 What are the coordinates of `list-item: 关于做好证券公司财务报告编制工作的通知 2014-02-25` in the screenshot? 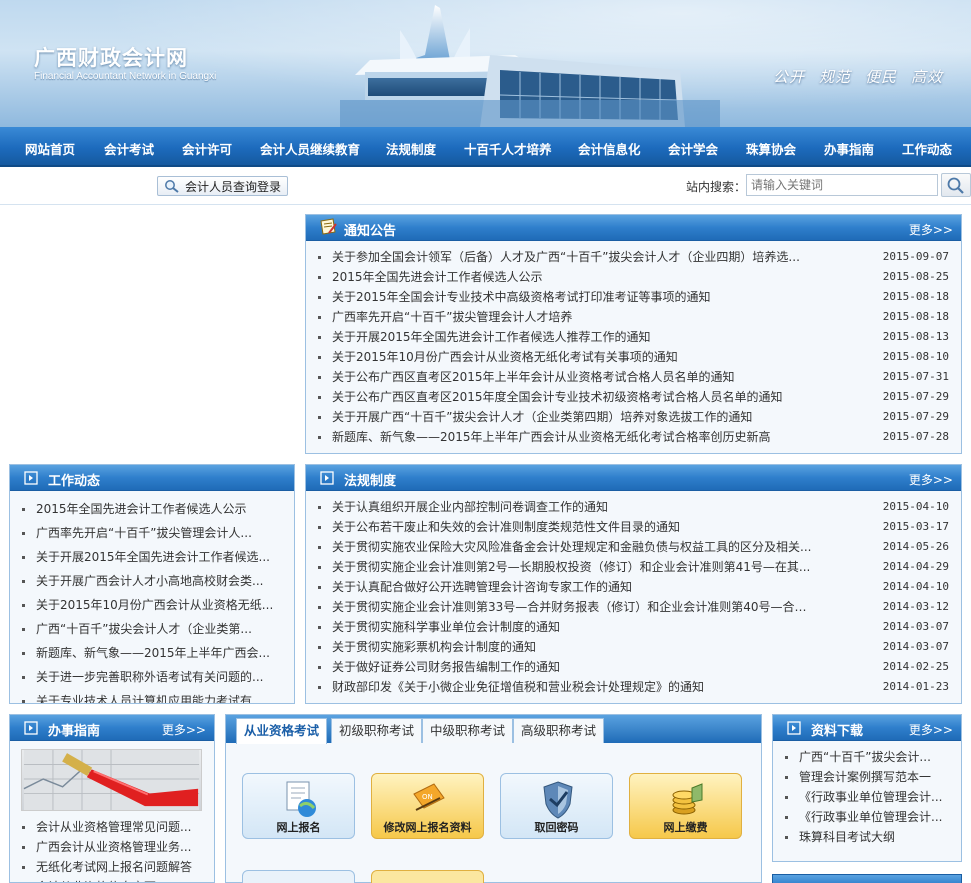 It's located at (633, 667).